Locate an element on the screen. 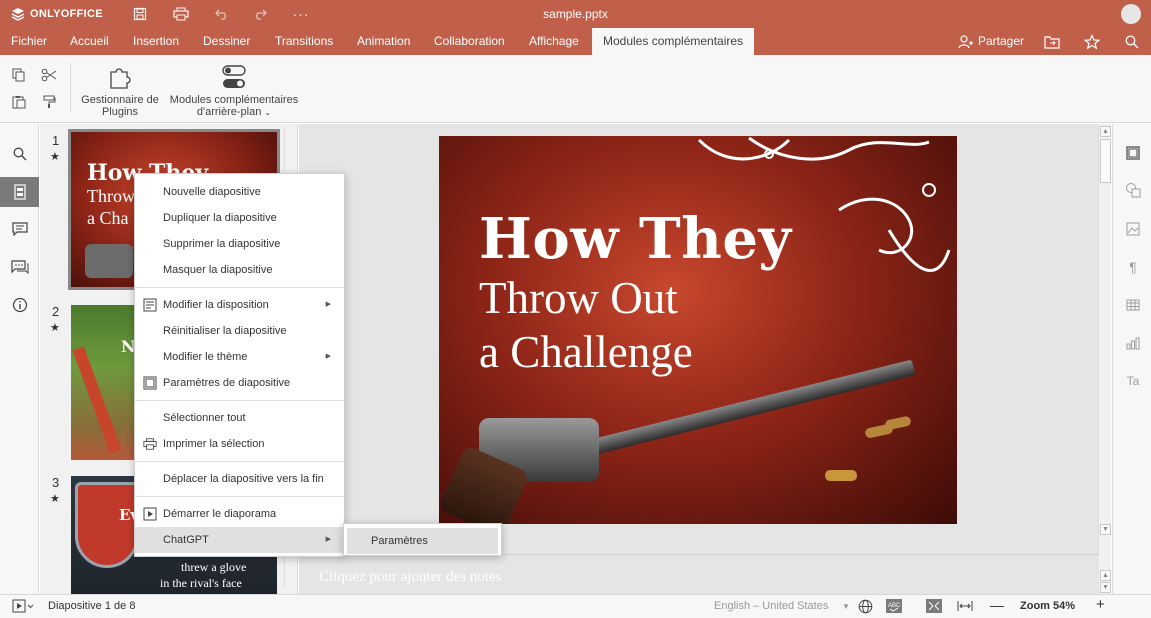 The image size is (1151, 618). chatgpt-submenu: Paramètres is located at coordinates (422, 539).